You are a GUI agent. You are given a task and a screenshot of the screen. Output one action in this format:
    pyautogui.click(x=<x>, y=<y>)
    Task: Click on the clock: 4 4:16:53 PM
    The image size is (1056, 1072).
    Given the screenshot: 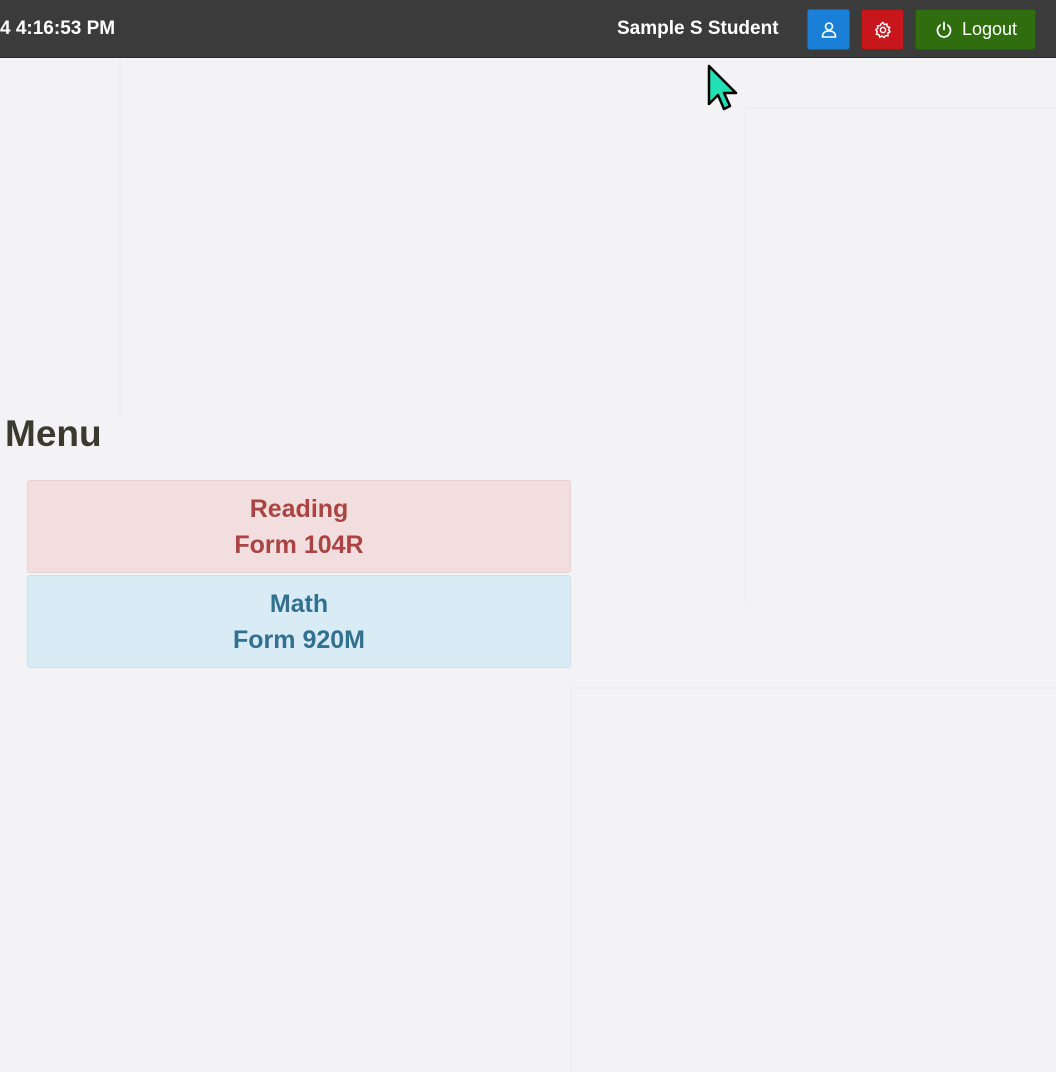 What is the action you would take?
    pyautogui.click(x=58, y=28)
    